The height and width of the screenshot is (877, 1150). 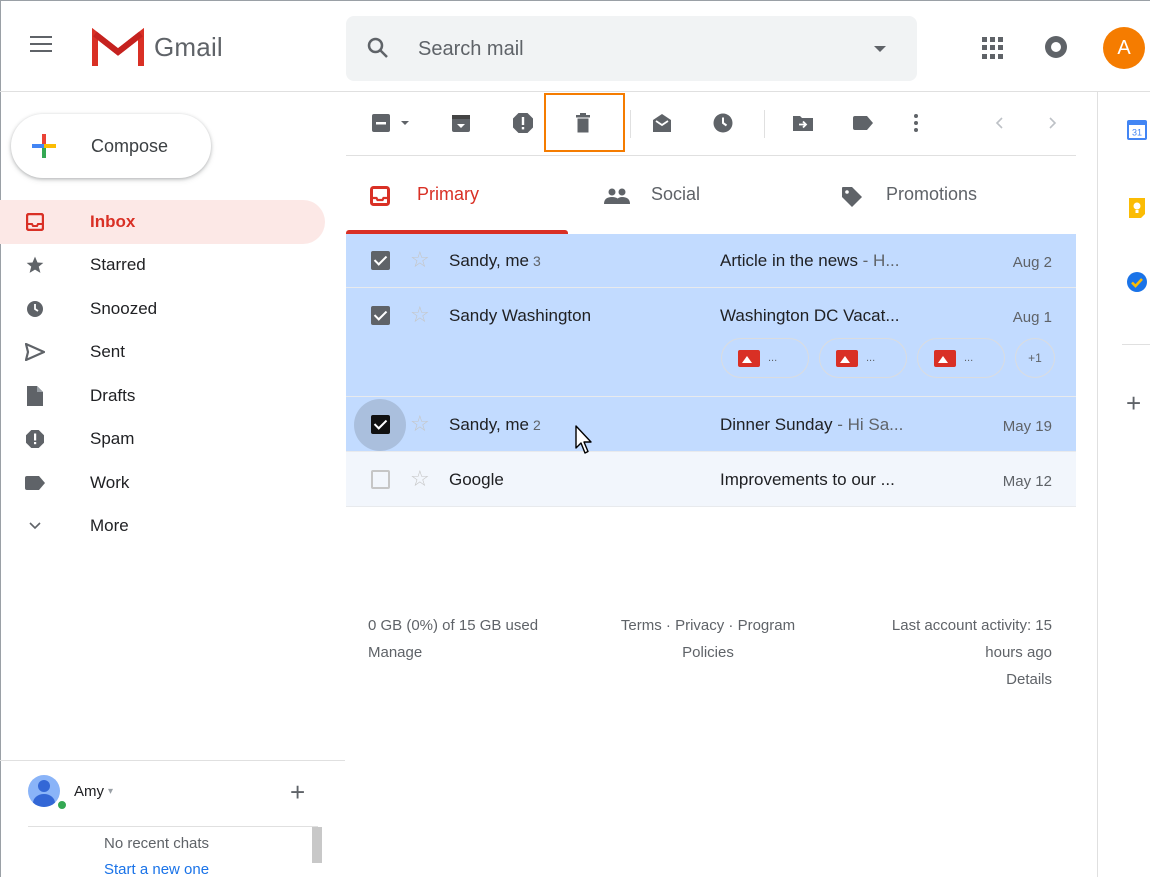 I want to click on table-row: ☆ Google Improvements to our ... May 12, so click(x=711, y=479).